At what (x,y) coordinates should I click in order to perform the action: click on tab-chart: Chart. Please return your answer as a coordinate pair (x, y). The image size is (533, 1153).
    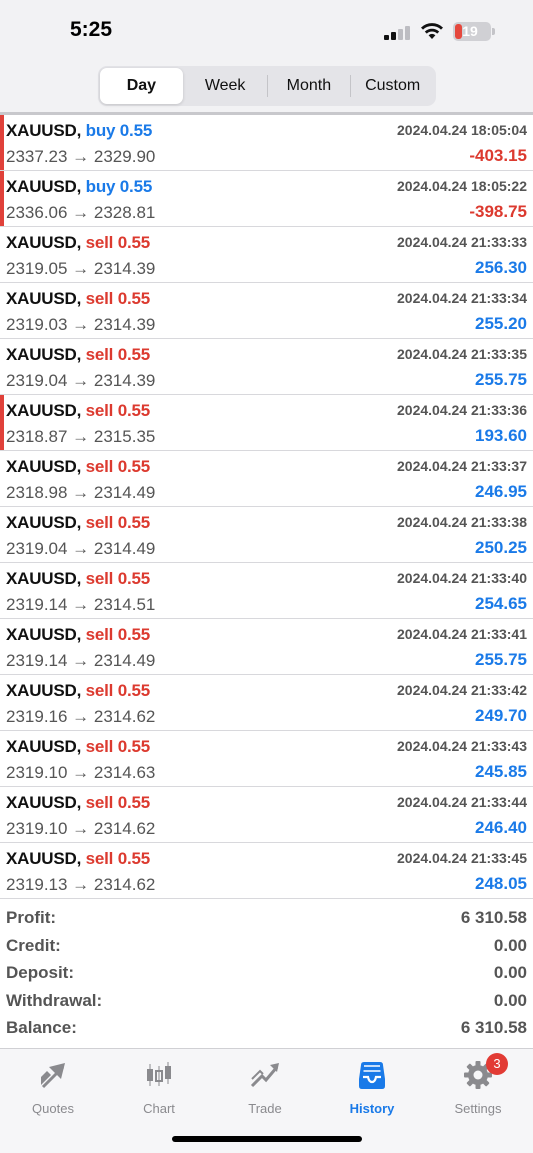
    Looking at the image, I should click on (159, 1087).